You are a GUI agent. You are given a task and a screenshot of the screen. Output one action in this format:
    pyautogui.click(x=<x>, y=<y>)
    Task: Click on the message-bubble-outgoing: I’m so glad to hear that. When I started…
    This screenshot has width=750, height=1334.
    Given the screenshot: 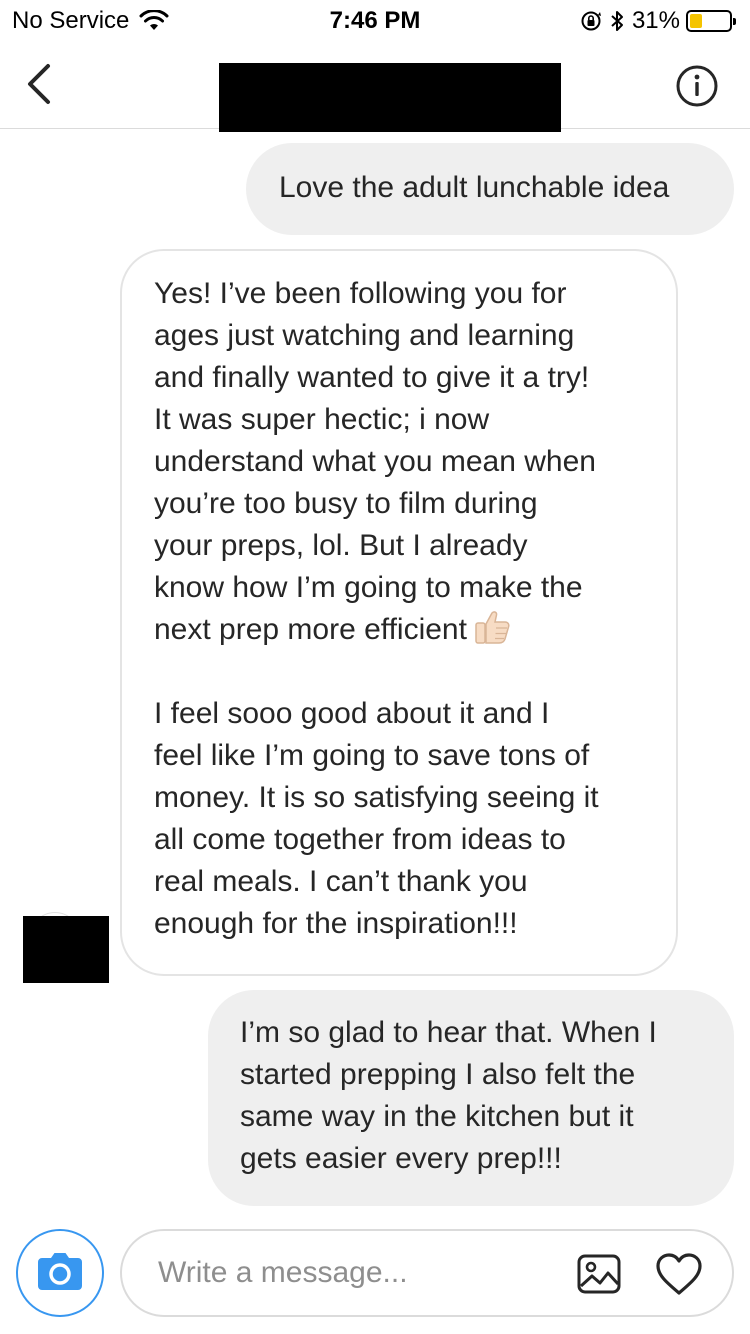 What is the action you would take?
    pyautogui.click(x=471, y=1098)
    